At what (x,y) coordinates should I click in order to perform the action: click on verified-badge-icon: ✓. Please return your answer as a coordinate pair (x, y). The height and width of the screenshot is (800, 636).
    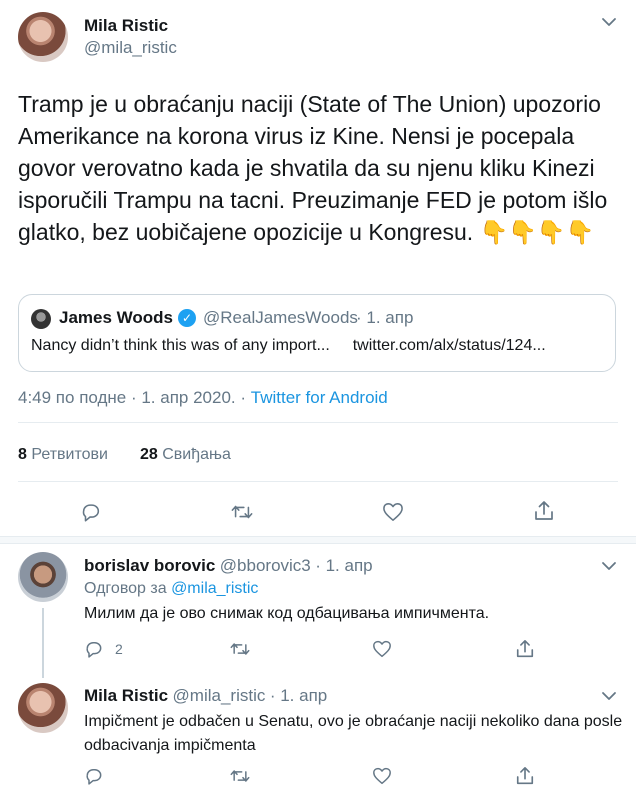
    Looking at the image, I should click on (187, 318).